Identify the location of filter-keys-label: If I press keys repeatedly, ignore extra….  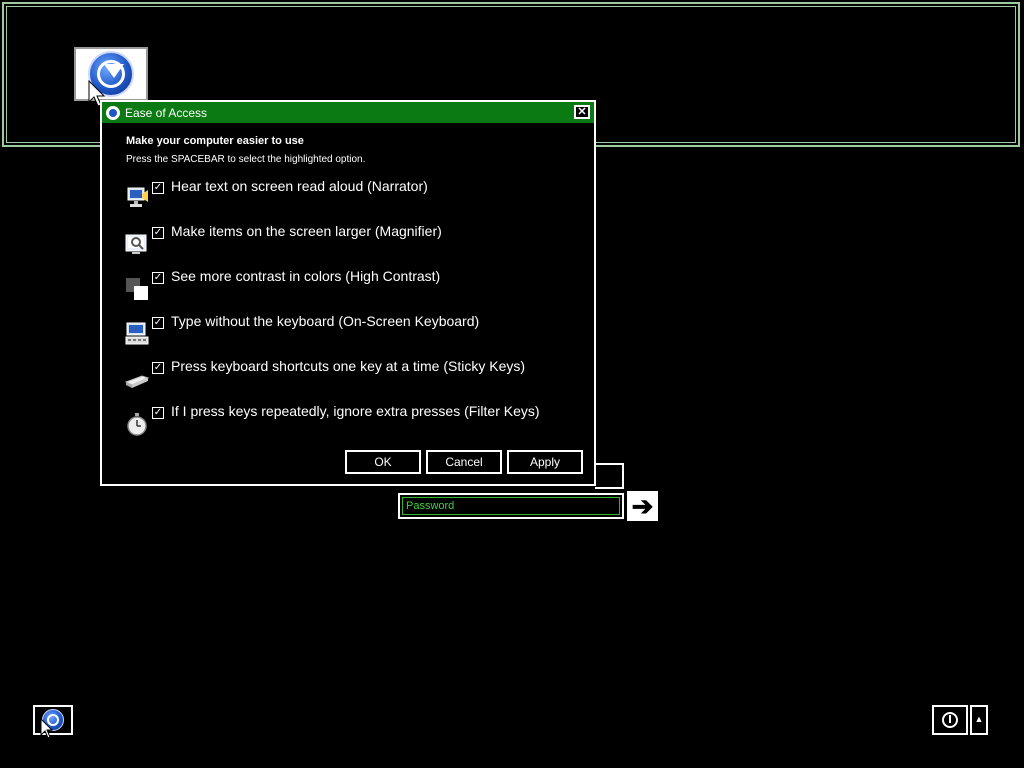
(355, 411).